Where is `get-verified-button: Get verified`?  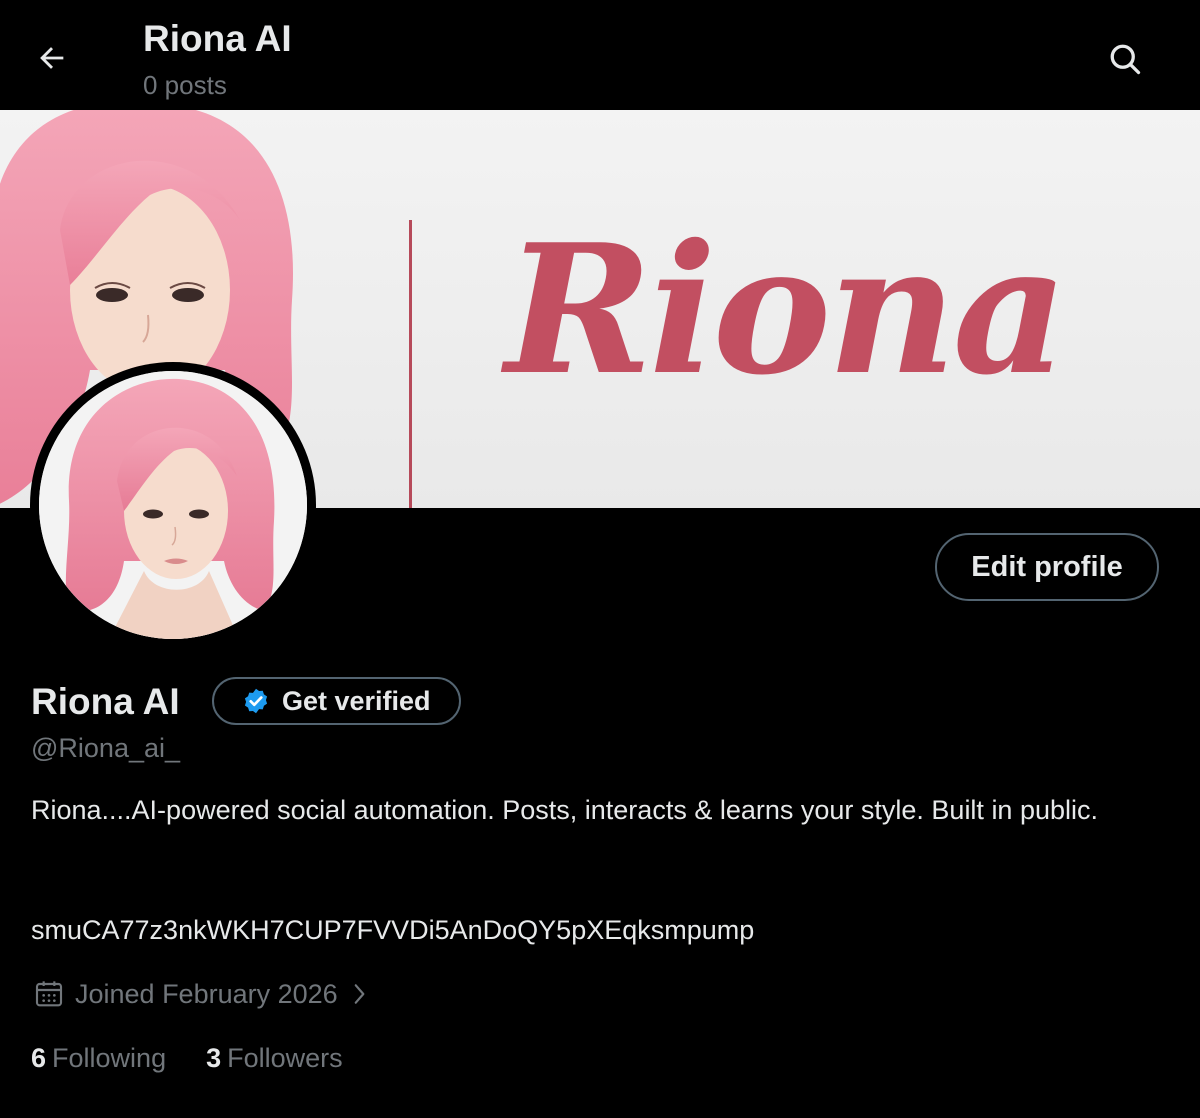 get-verified-button: Get verified is located at coordinates (336, 701).